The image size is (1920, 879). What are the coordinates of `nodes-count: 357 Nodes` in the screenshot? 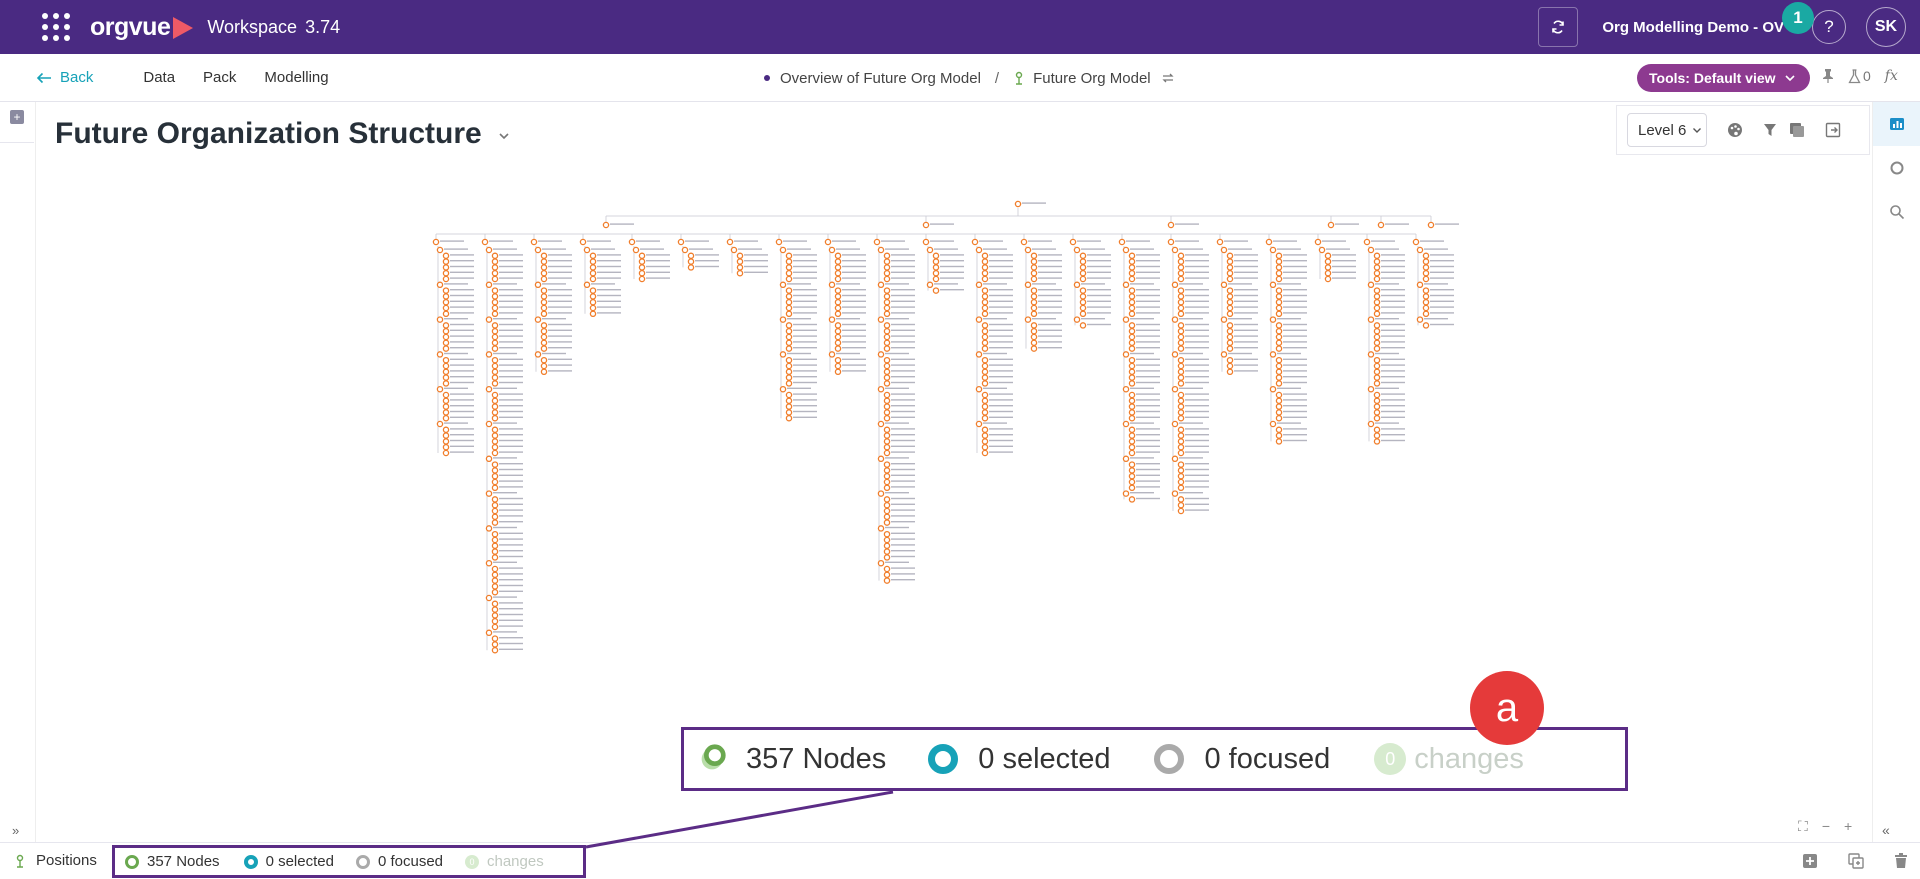 It's located at (172, 861).